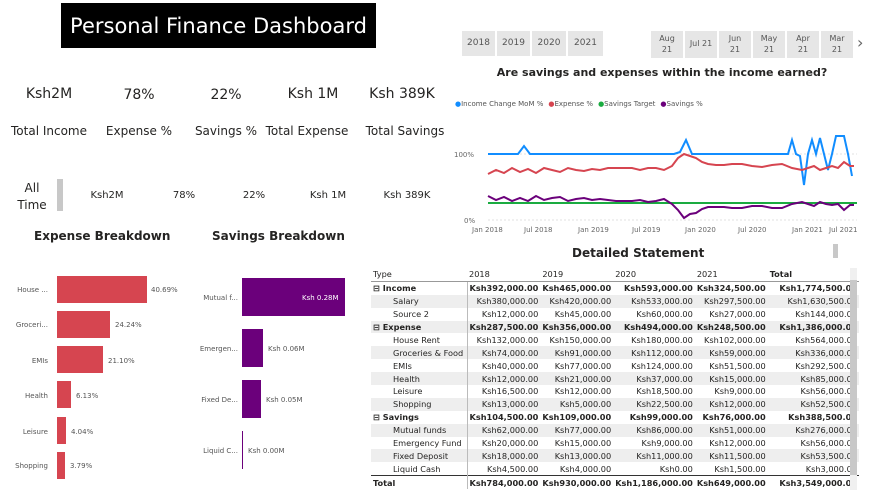 The width and height of the screenshot is (879, 497). What do you see at coordinates (504, 275) in the screenshot?
I see `header-2018: 2018` at bounding box center [504, 275].